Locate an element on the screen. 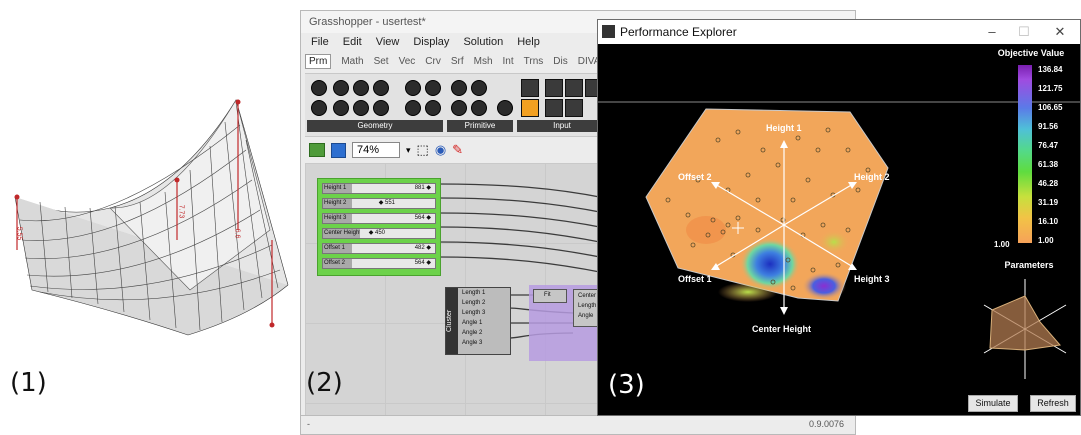 This screenshot has height=435, width=1081. tab-msh: Msh is located at coordinates (483, 61).